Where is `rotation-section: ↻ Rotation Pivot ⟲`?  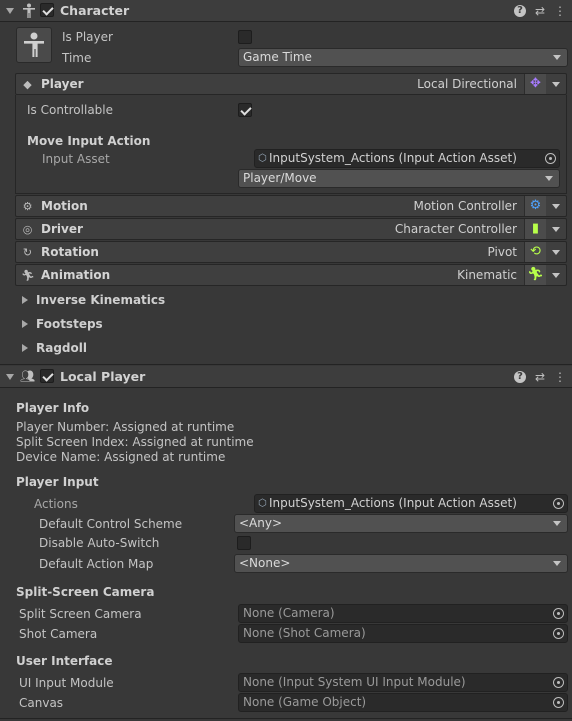 rotation-section: ↻ Rotation Pivot ⟲ is located at coordinates (291, 252).